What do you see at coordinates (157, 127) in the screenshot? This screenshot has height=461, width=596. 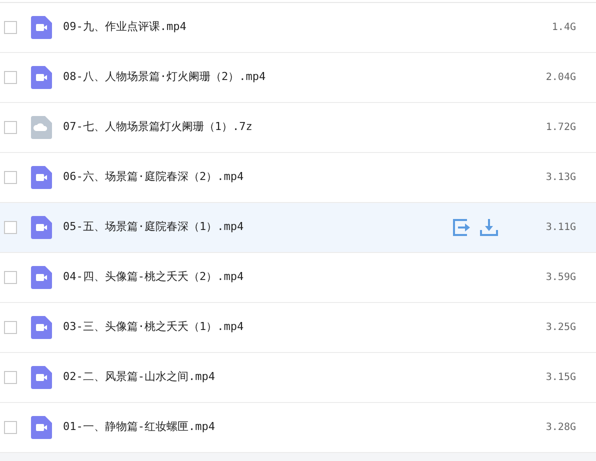 I see `file-name: 07-七、人物场景篇灯火阑珊（1）.7z` at bounding box center [157, 127].